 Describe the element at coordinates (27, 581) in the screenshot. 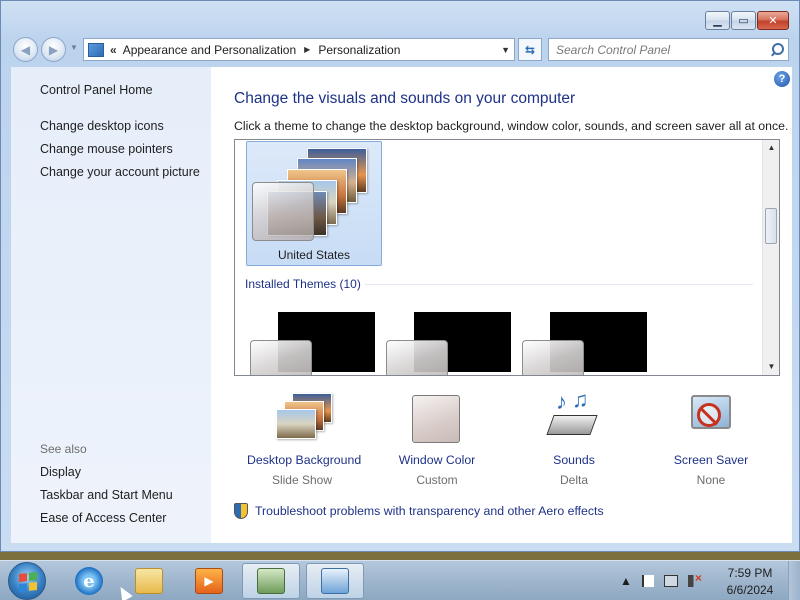

I see `start-button` at that location.